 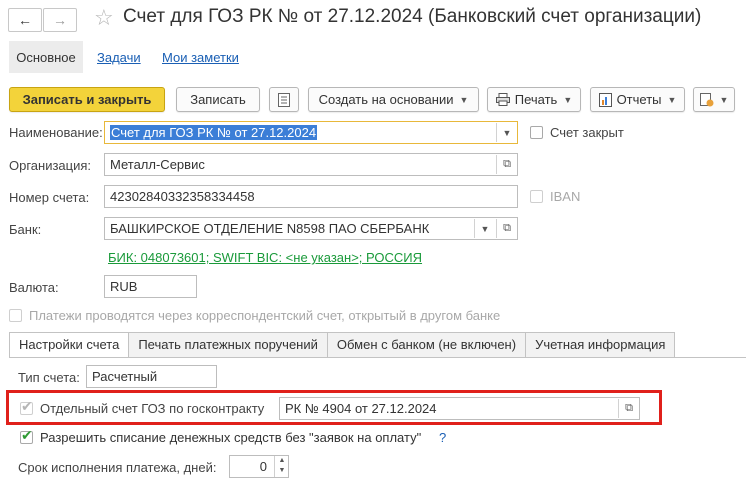 What do you see at coordinates (228, 344) in the screenshot?
I see `tab-print-orders: Печать платежных поручений` at bounding box center [228, 344].